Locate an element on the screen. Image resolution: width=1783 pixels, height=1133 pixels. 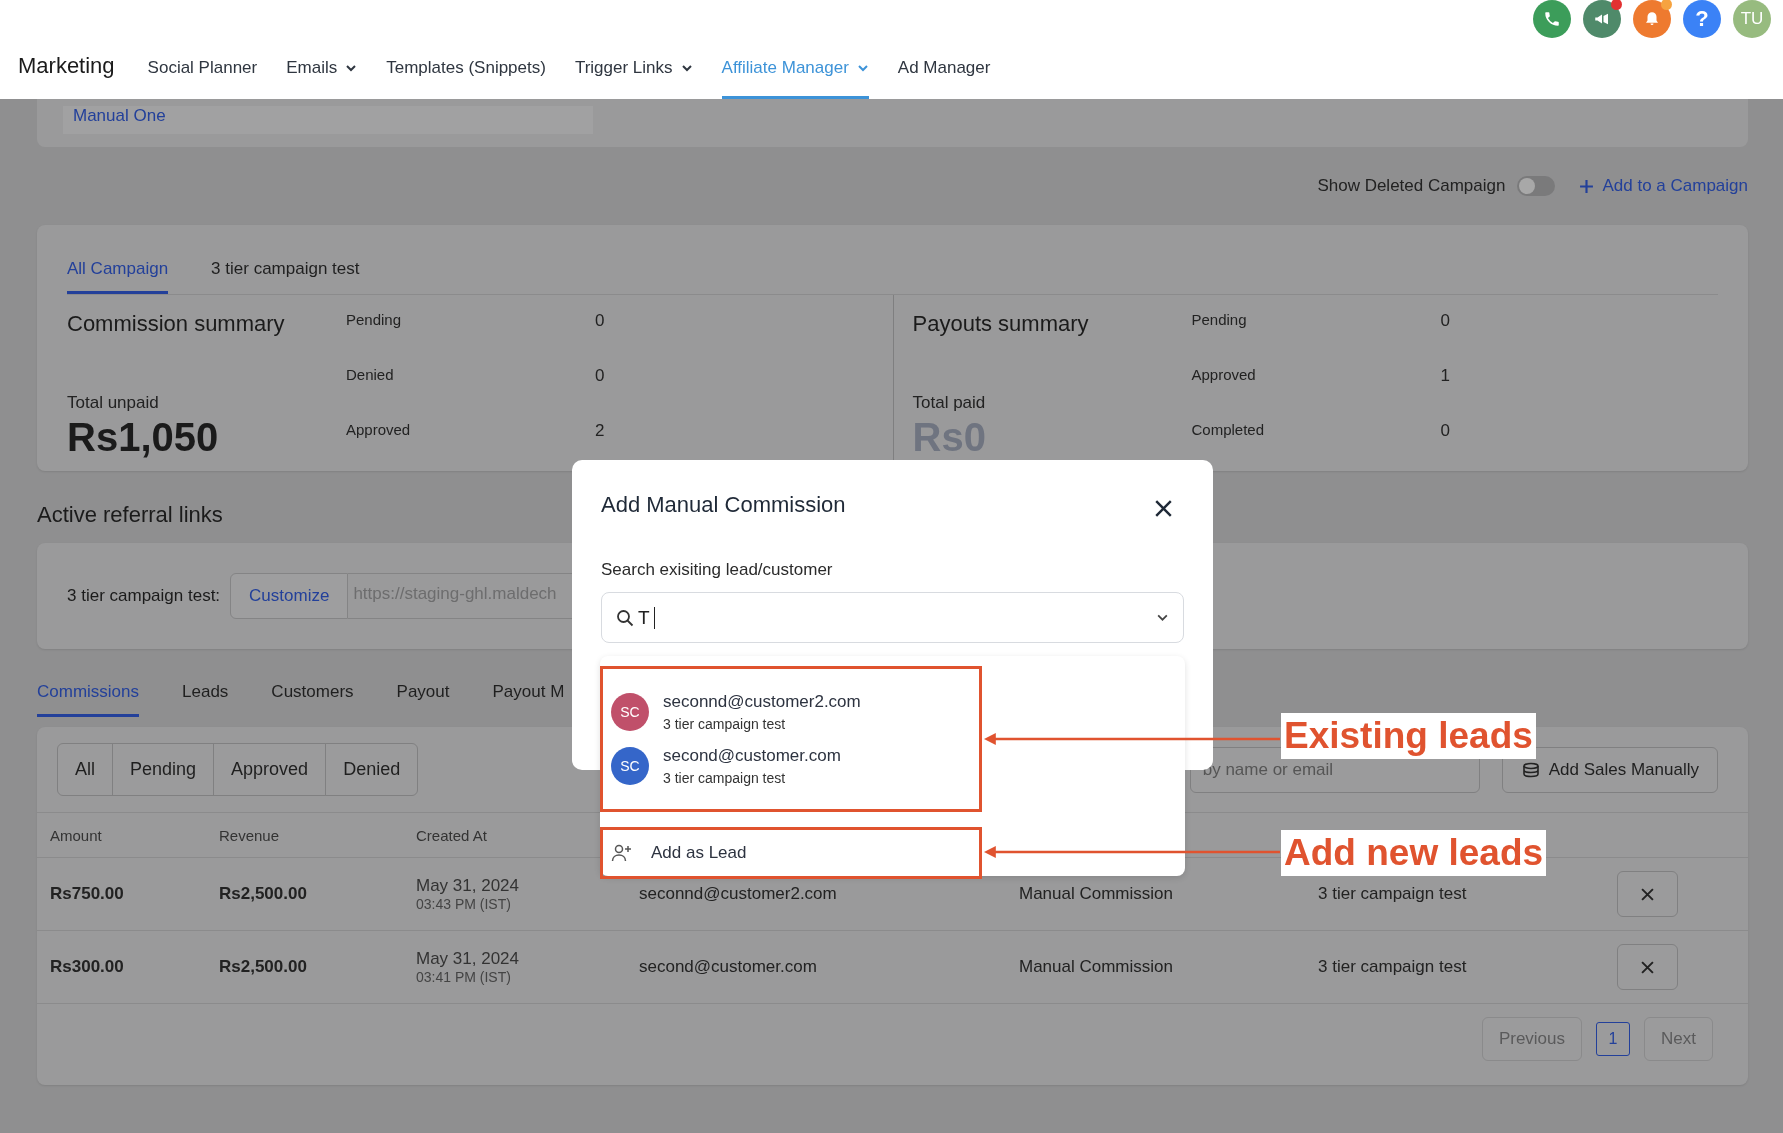
table-cell-text: Rs300.00 is located at coordinates (87, 967).